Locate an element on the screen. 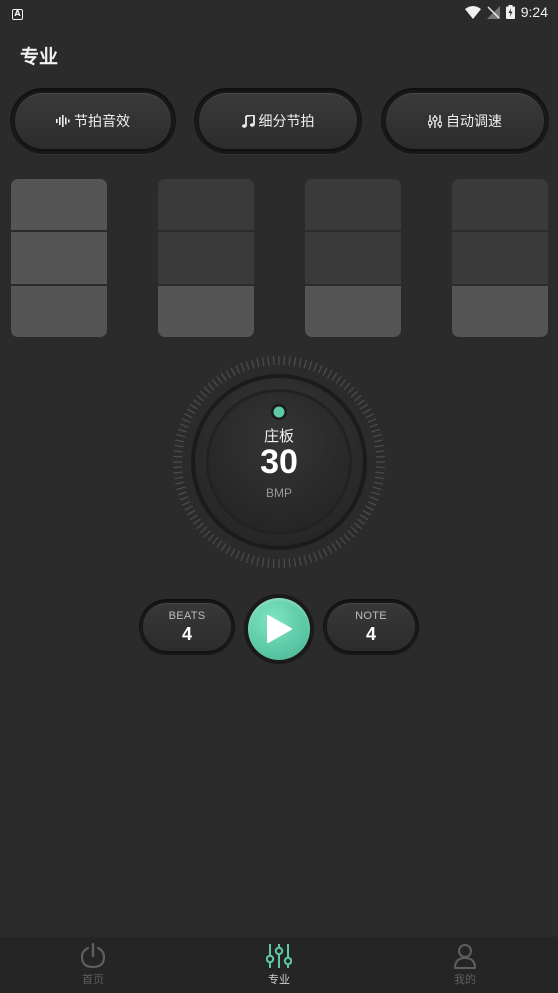 This screenshot has height=993, width=558. subdivision-button: 细分节拍 is located at coordinates (278, 121).